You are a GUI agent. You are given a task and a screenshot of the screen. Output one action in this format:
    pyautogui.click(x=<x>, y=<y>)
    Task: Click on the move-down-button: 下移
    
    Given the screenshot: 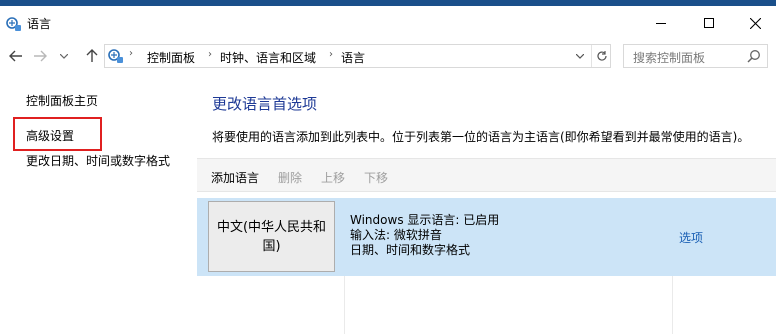 What is the action you would take?
    pyautogui.click(x=376, y=177)
    